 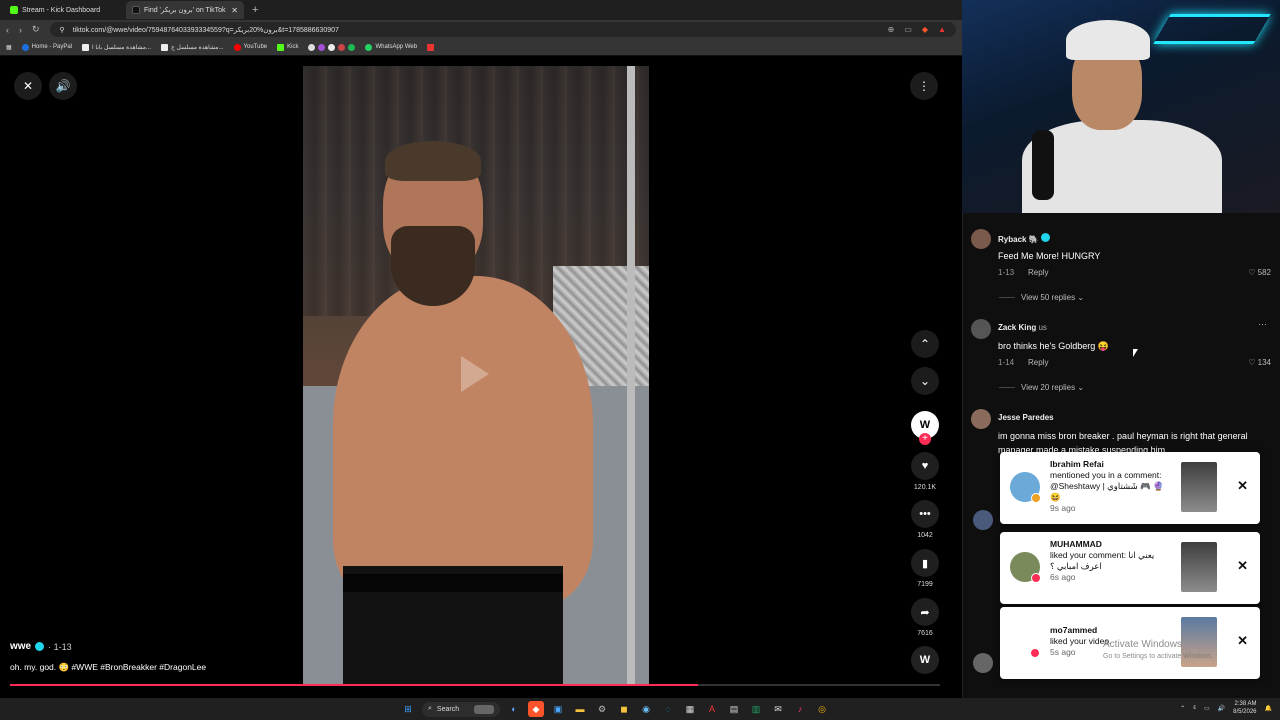 What do you see at coordinates (391, 47) in the screenshot?
I see `bookmark-whatsapp: WhatsApp Web` at bounding box center [391, 47].